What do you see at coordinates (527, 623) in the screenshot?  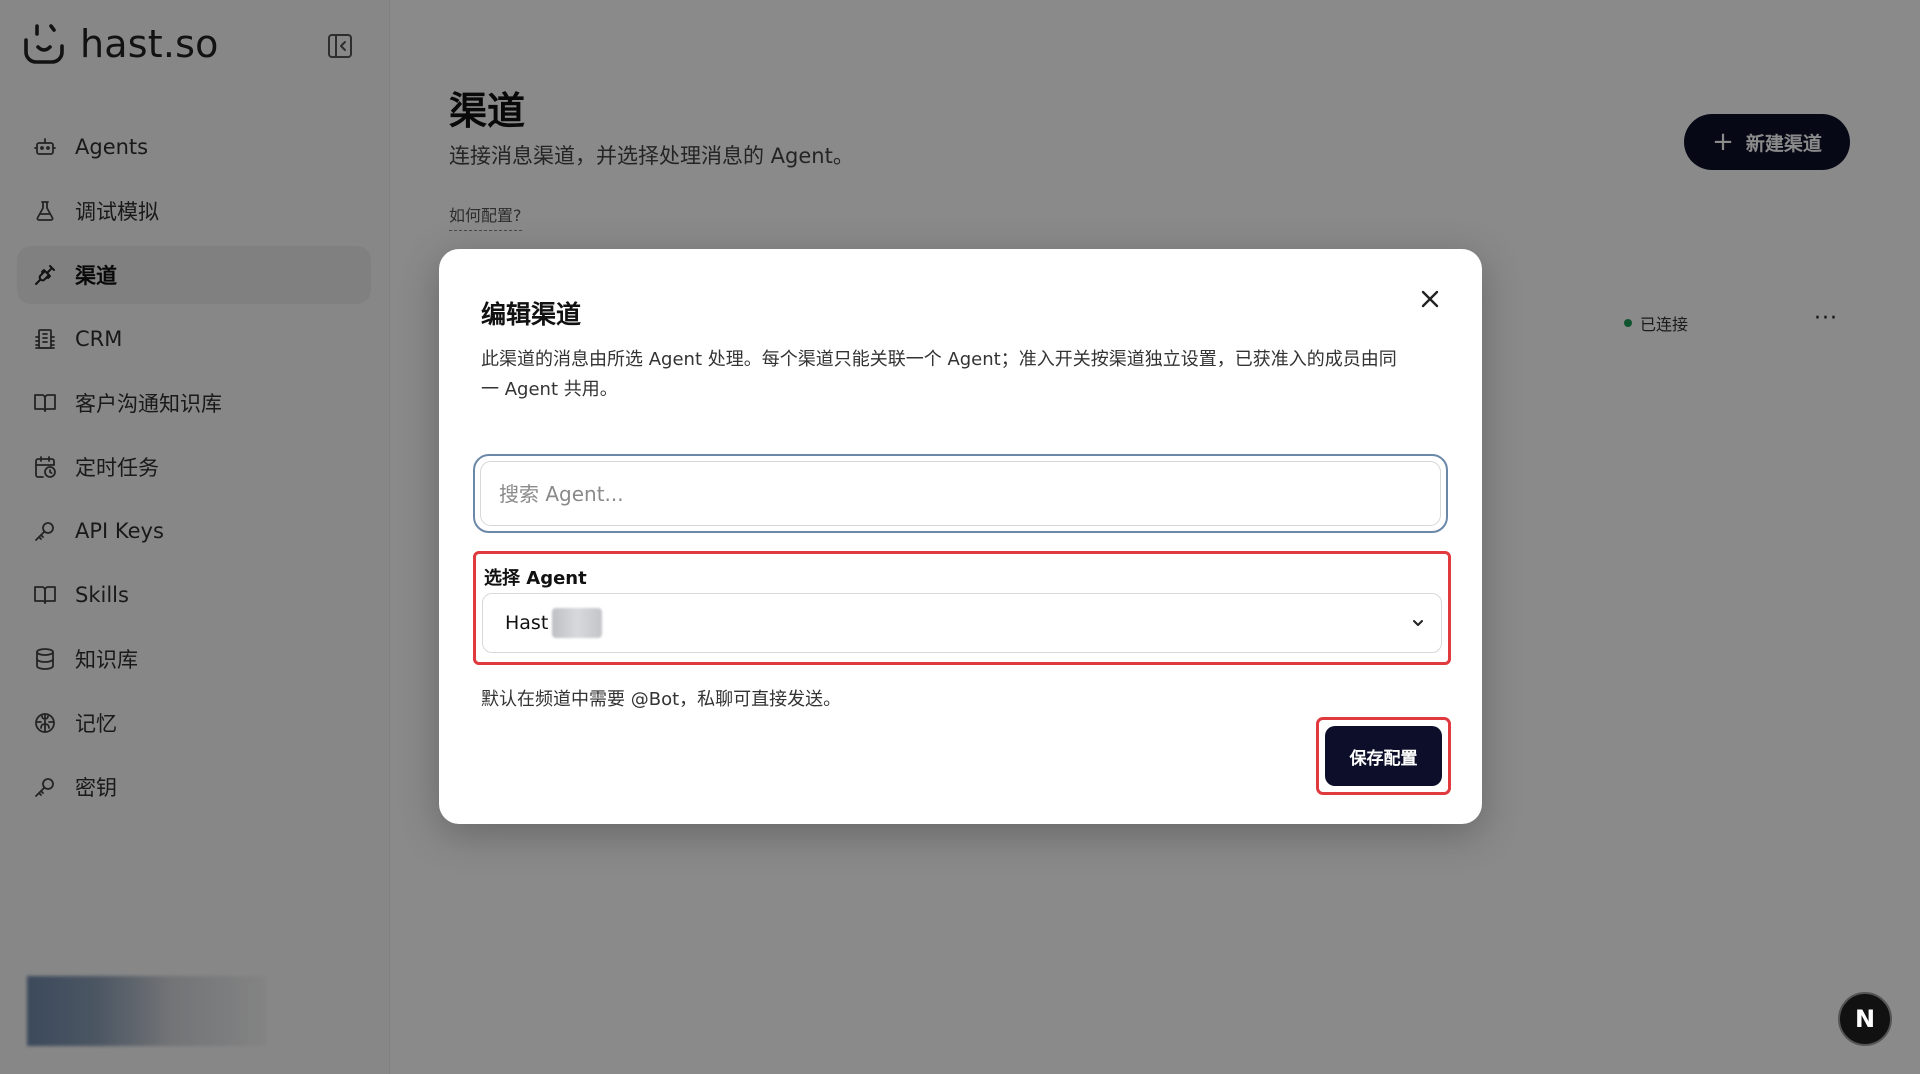 I see `agent-select-value: Hast` at bounding box center [527, 623].